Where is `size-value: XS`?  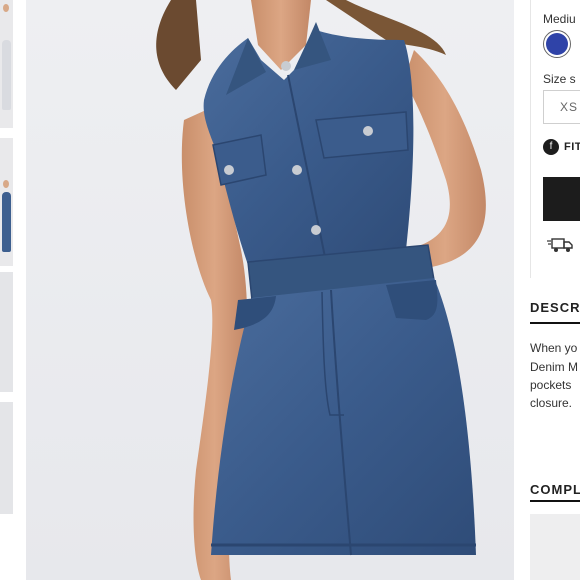 size-value: XS is located at coordinates (569, 107).